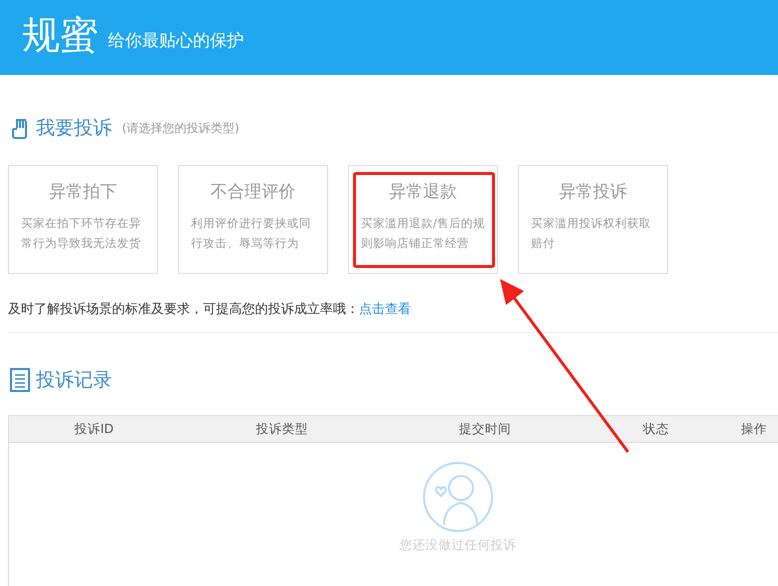 Image resolution: width=778 pixels, height=586 pixels. What do you see at coordinates (754, 429) in the screenshot?
I see `column-header: 操作` at bounding box center [754, 429].